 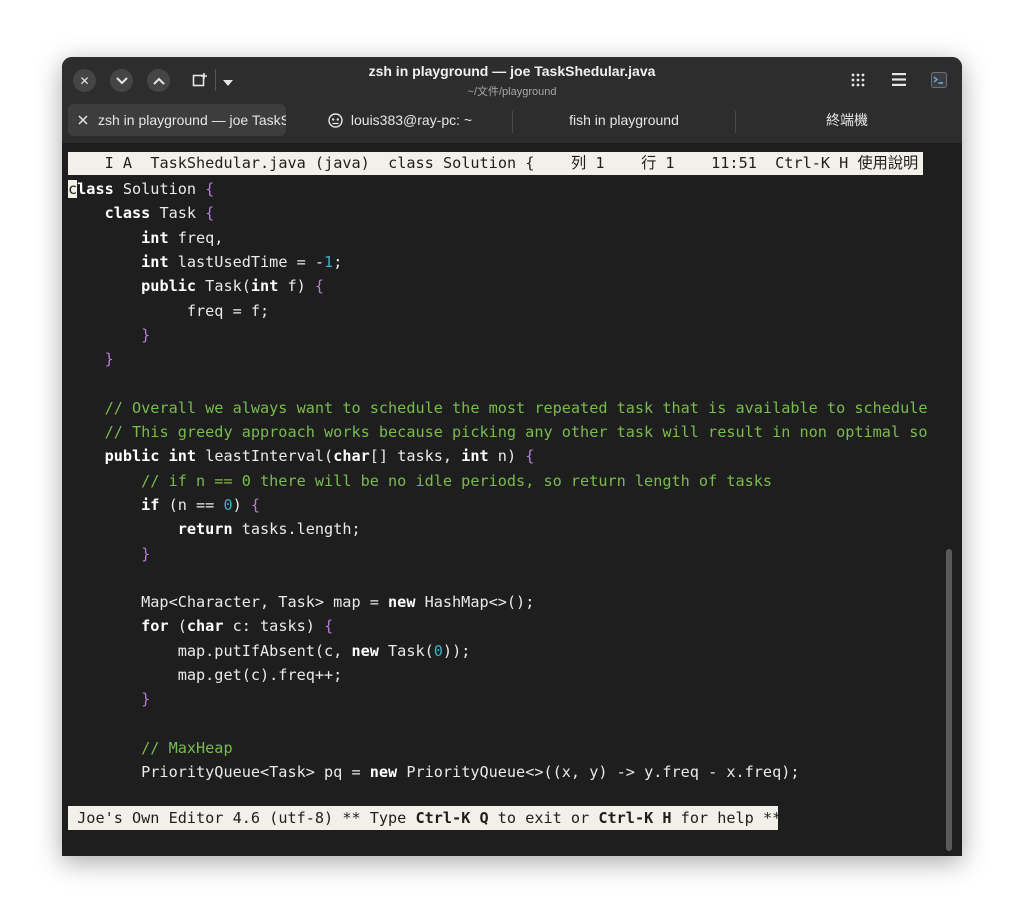 What do you see at coordinates (600, 163) in the screenshot?
I see `status-col: 1` at bounding box center [600, 163].